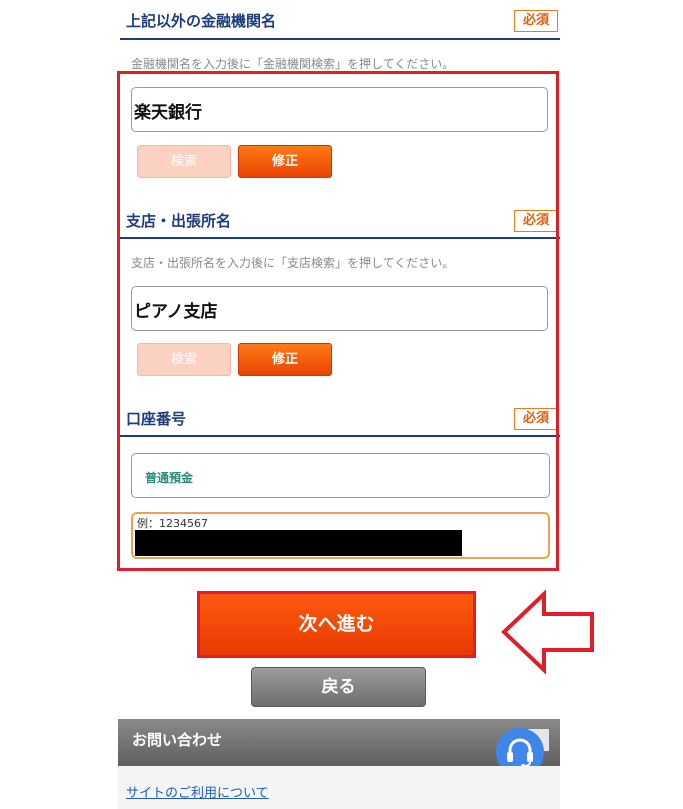 The width and height of the screenshot is (683, 809). Describe the element at coordinates (177, 740) in the screenshot. I see `contact-label: お問い合わせ` at that location.